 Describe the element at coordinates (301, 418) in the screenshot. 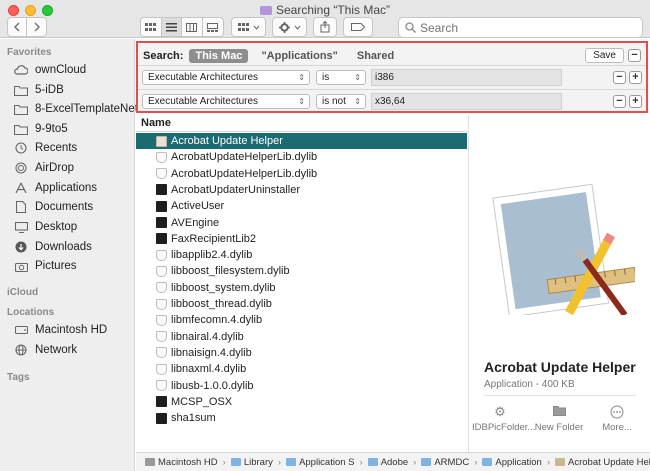

I see `file-row: sha1sum` at that location.